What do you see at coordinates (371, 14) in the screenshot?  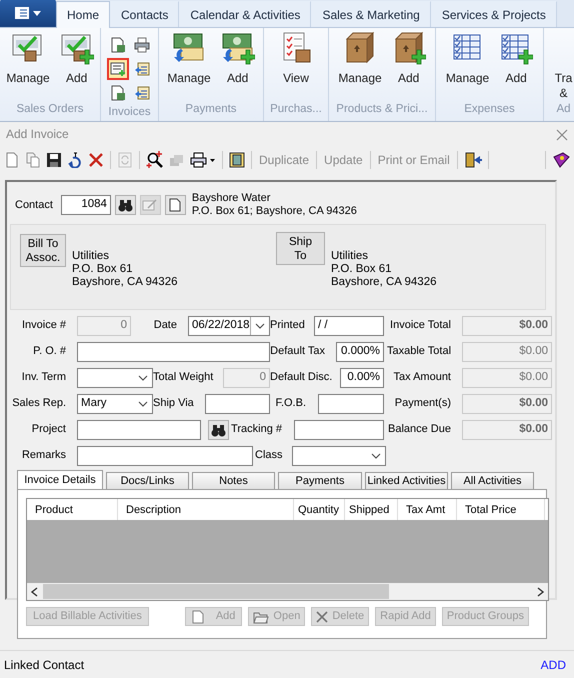 I see `ribbon-tab: Sales & Marketing` at bounding box center [371, 14].